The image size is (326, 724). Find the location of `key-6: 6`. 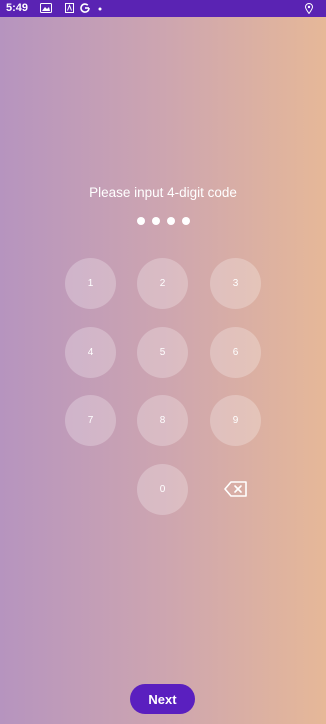

key-6: 6 is located at coordinates (235, 352).